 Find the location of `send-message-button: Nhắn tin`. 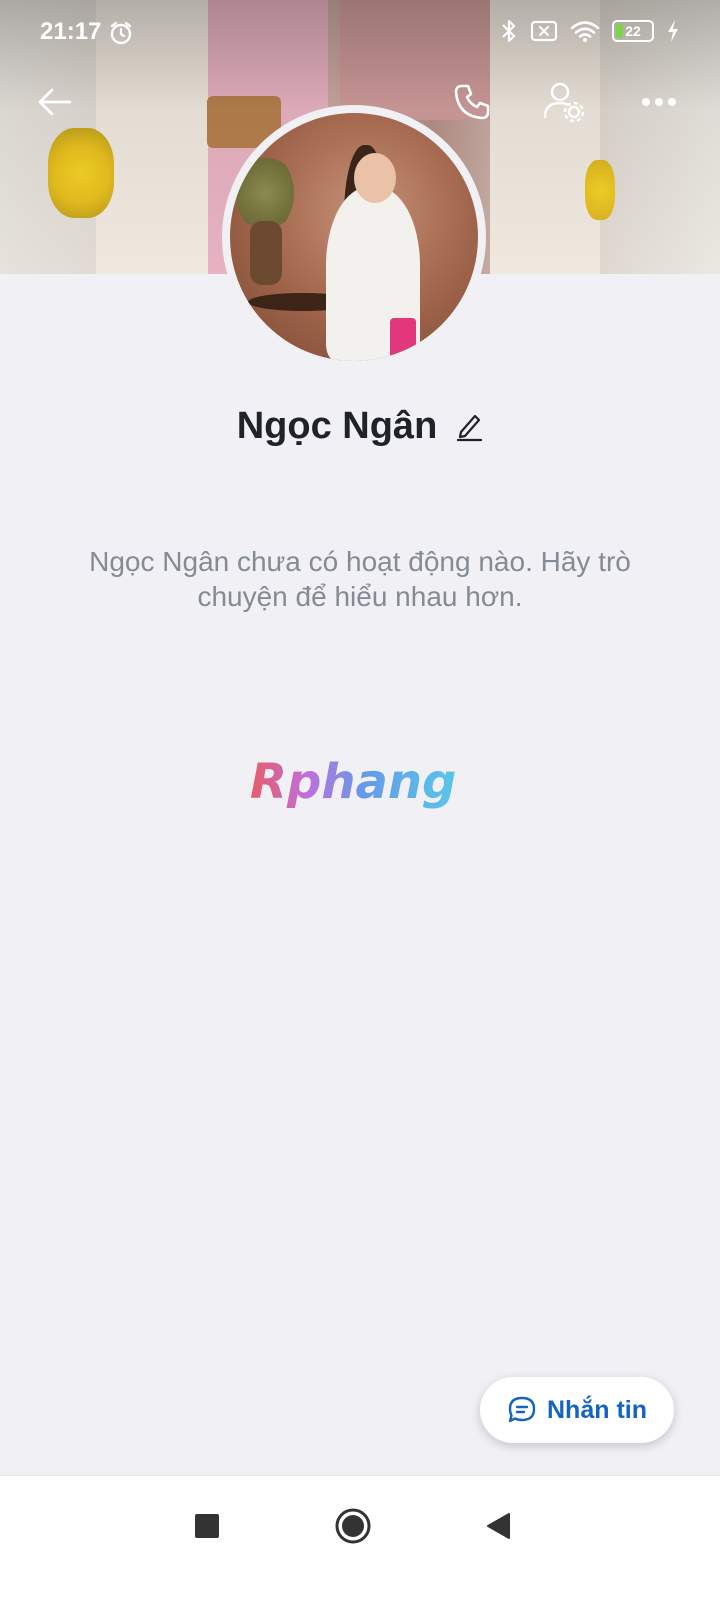

send-message-button: Nhắn tin is located at coordinates (577, 1410).